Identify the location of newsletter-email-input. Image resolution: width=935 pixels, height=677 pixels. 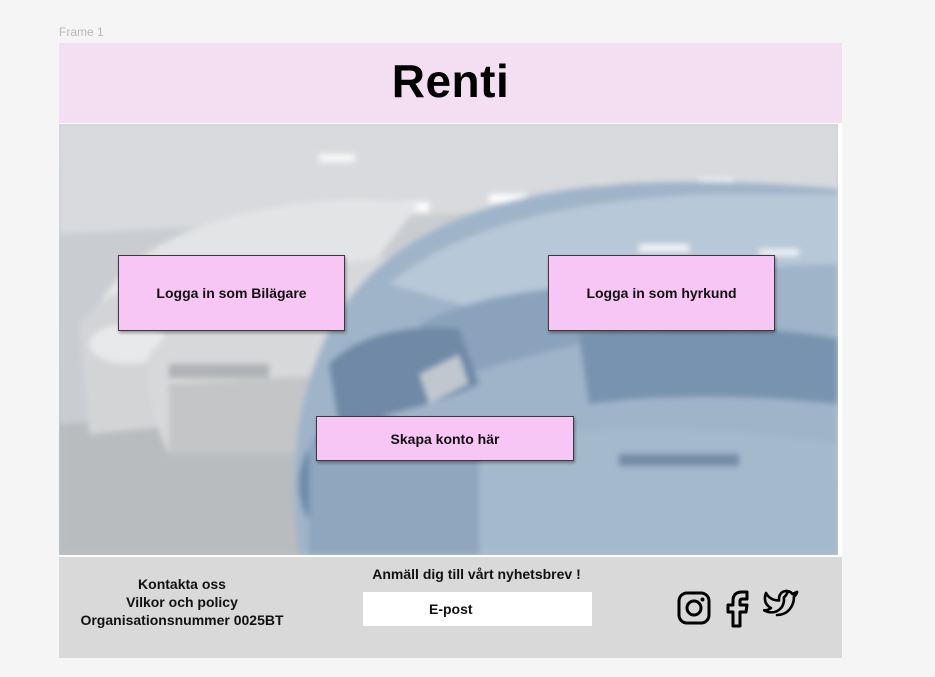
(477, 609).